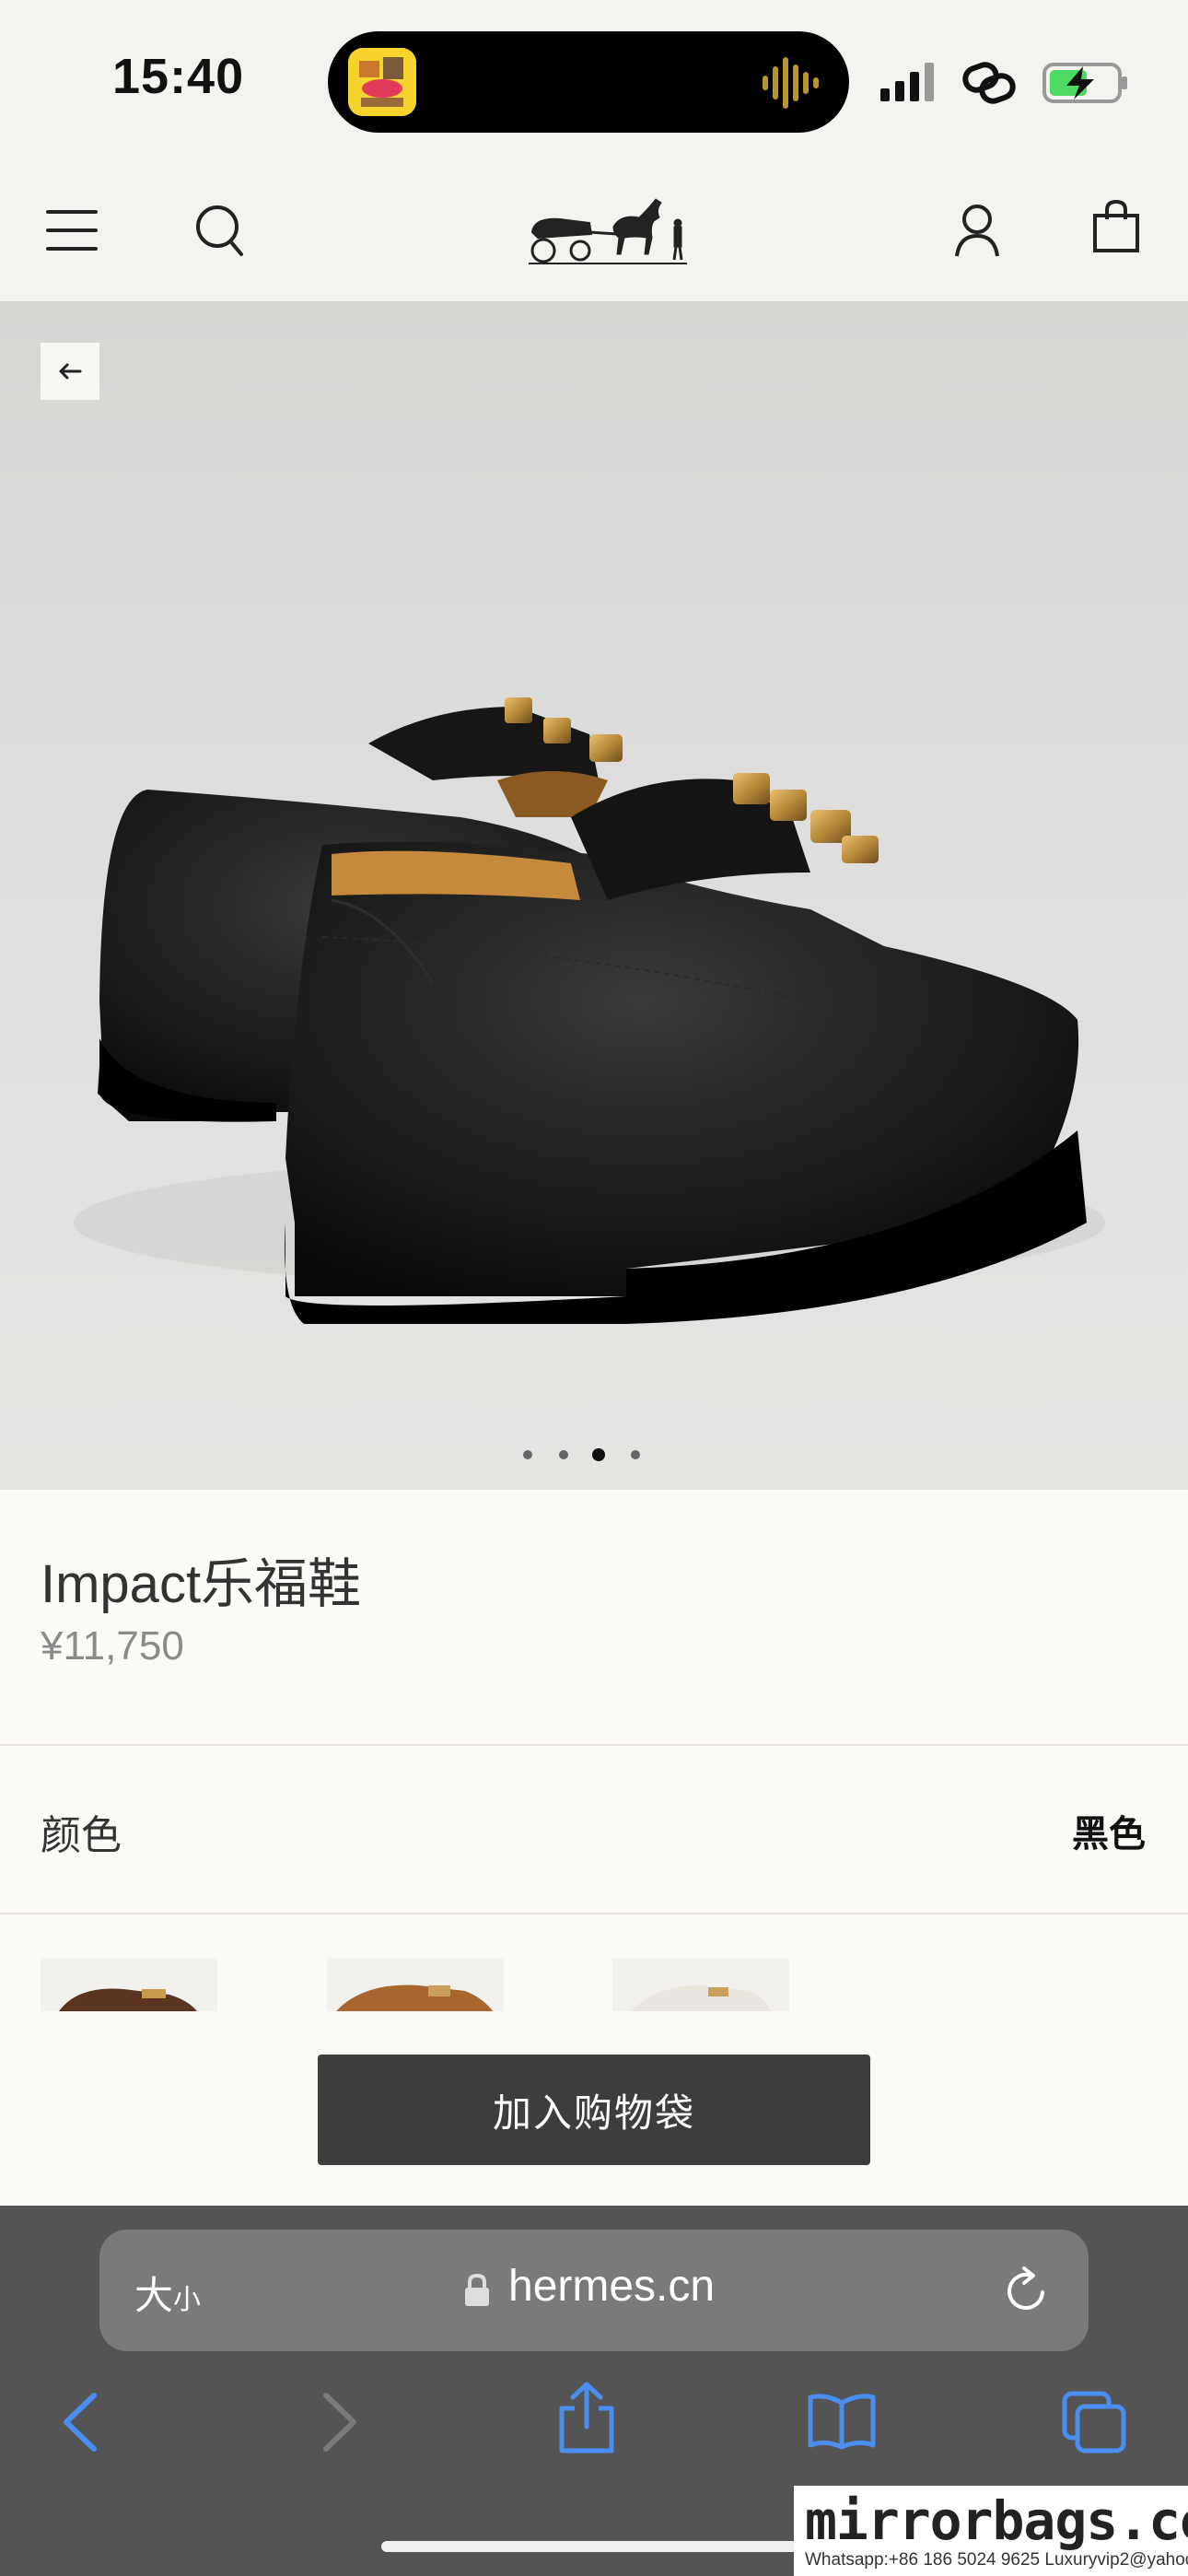 The height and width of the screenshot is (2576, 1188). Describe the element at coordinates (977, 230) in the screenshot. I see `account-icon` at that location.